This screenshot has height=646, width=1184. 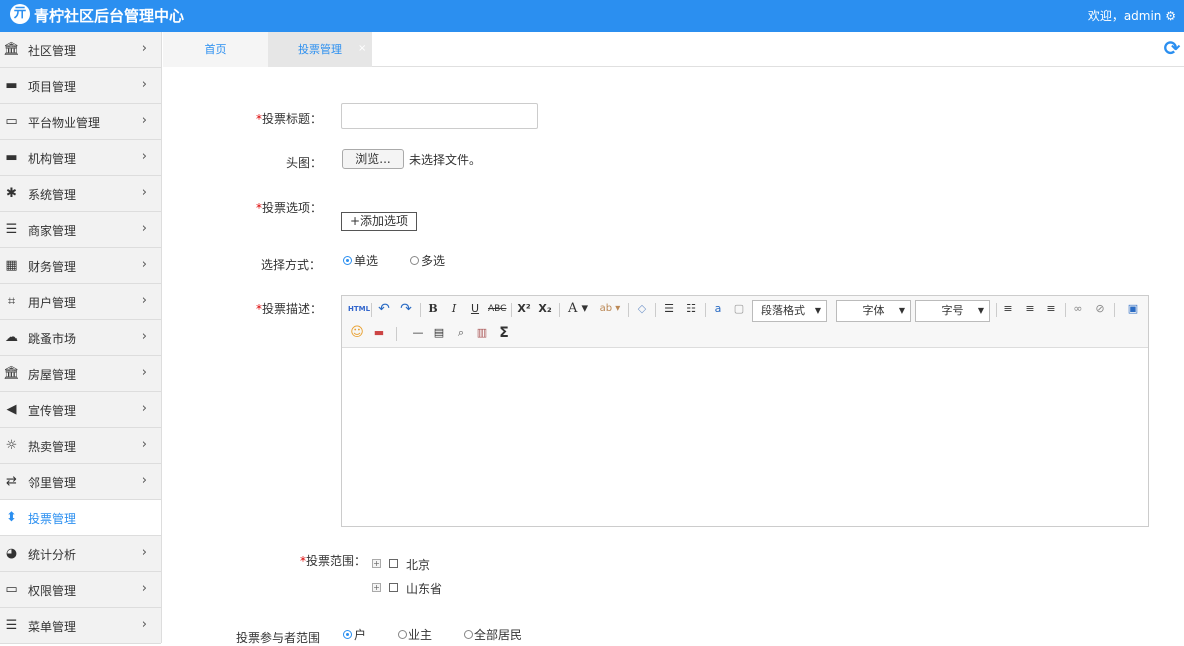 I want to click on participant-all-radio, so click(x=468, y=634).